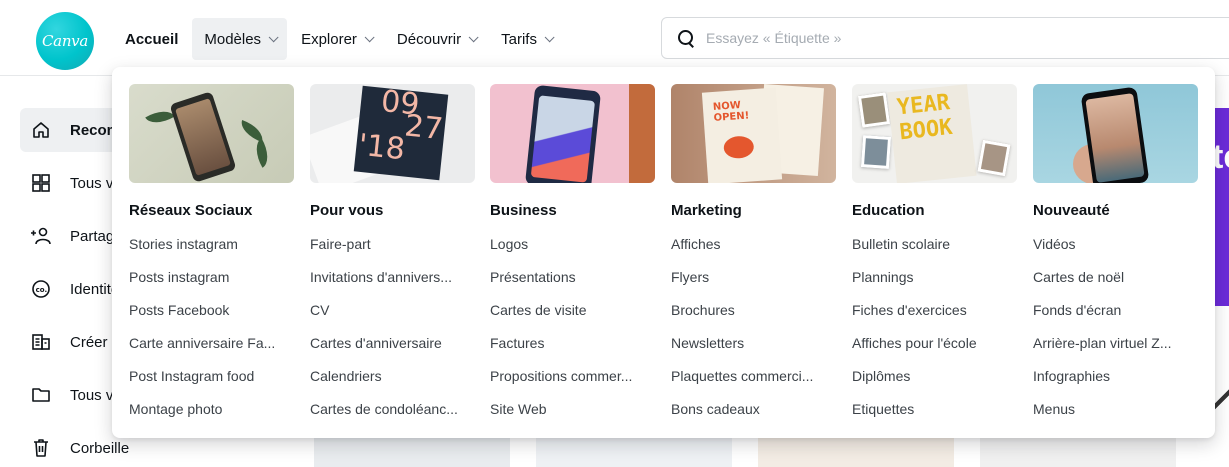  I want to click on poster-text: NOW OPEN!, so click(731, 112).